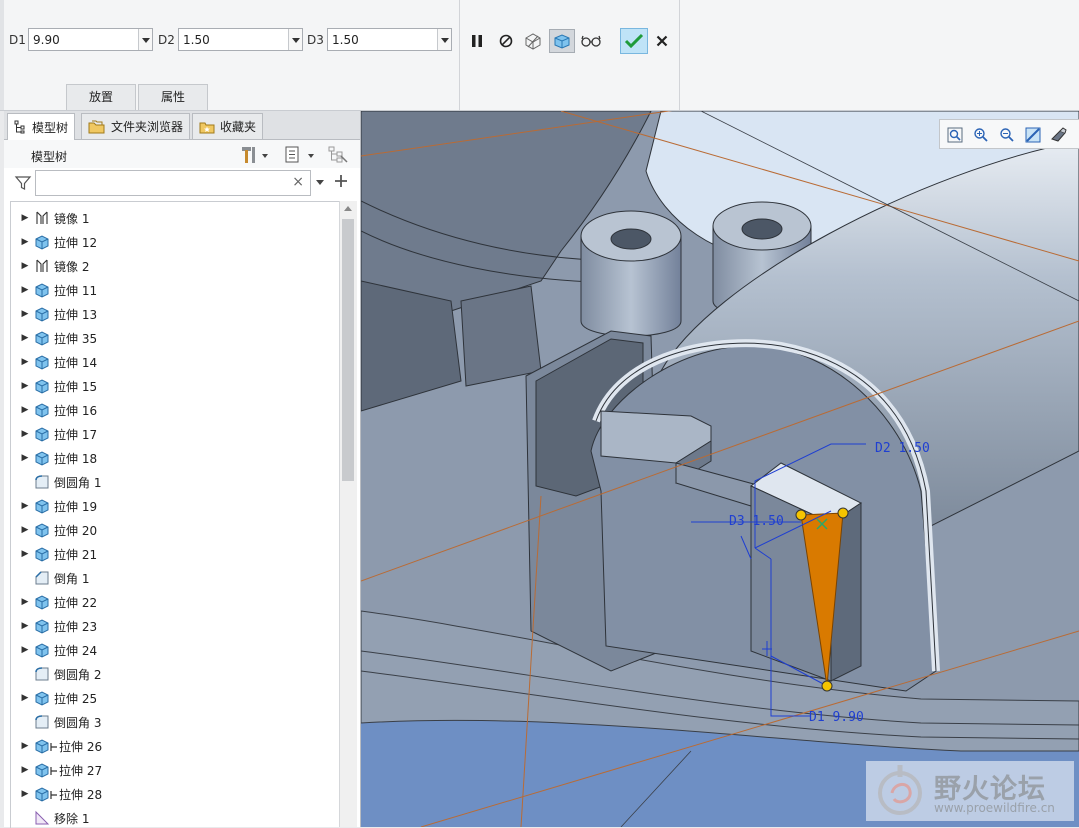  What do you see at coordinates (175, 362) in the screenshot?
I see `tree-item: ▶ 拉伸 14` at bounding box center [175, 362].